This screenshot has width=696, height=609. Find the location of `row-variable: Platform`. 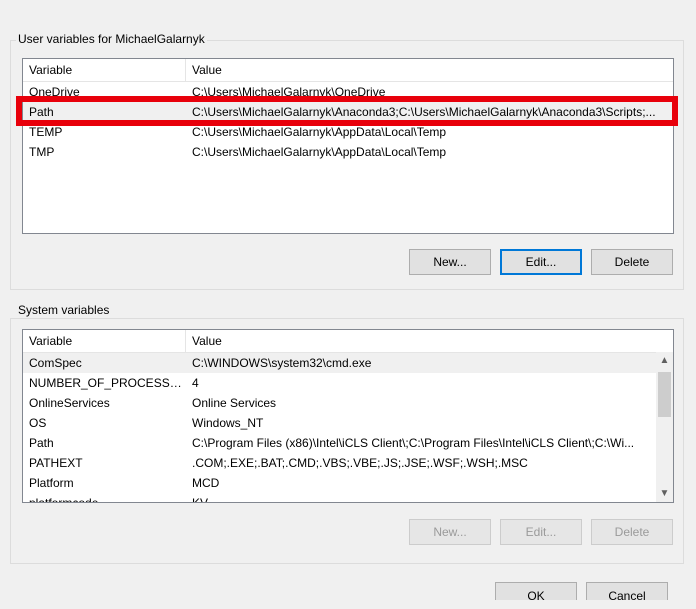

row-variable: Platform is located at coordinates (51, 483).